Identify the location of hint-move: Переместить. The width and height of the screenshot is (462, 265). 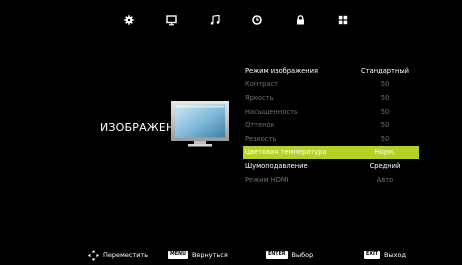
(118, 255).